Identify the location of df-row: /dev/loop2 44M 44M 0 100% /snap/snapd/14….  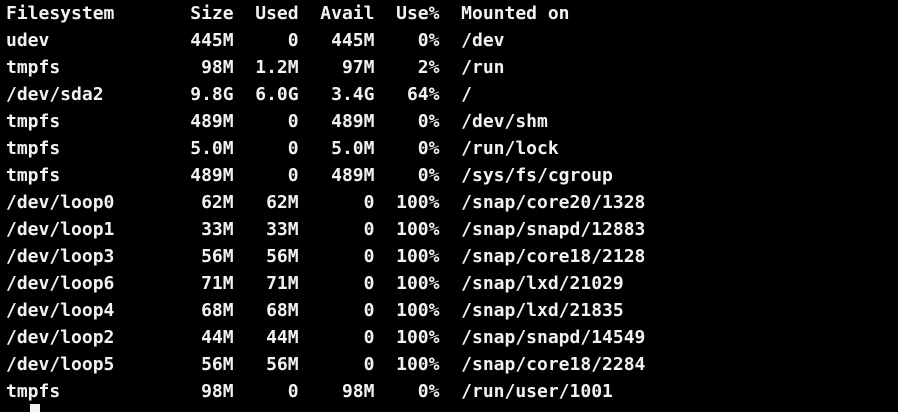
(326, 337).